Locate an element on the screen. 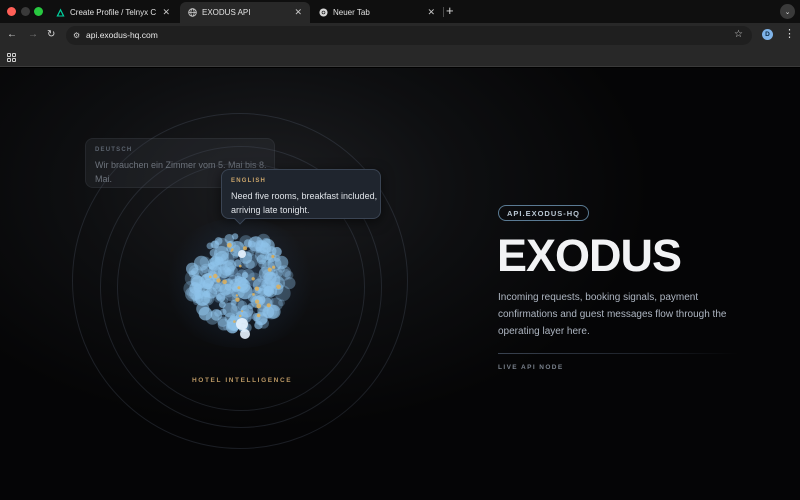 This screenshot has width=800, height=500. tab-separator is located at coordinates (443, 12).